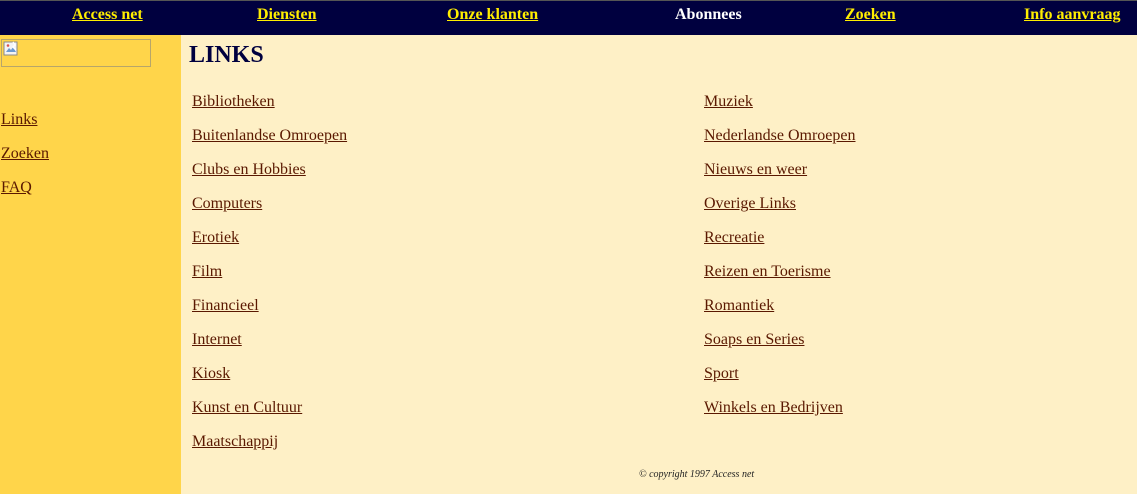 This screenshot has width=1137, height=494. I want to click on nav-diensten: Diensten, so click(287, 15).